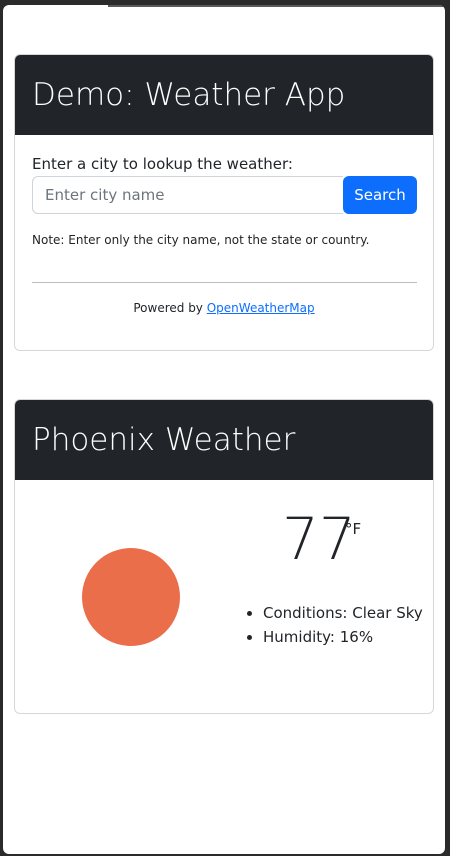 This screenshot has width=450, height=856. Describe the element at coordinates (162, 164) in the screenshot. I see `city-label: Enter a city to lookup the weather:` at that location.